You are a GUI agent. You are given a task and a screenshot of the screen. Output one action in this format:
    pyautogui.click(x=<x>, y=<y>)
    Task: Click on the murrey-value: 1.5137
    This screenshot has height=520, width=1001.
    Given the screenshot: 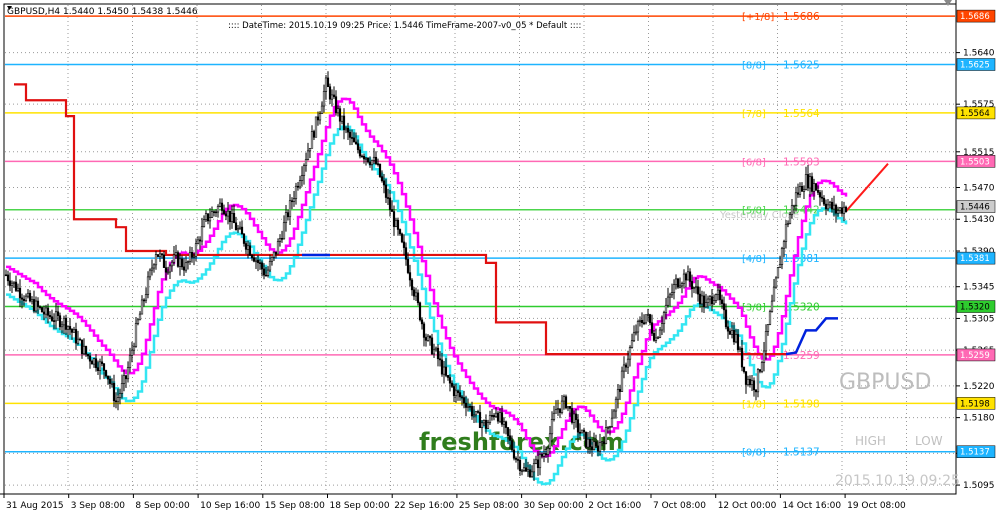 What is the action you would take?
    pyautogui.click(x=801, y=453)
    